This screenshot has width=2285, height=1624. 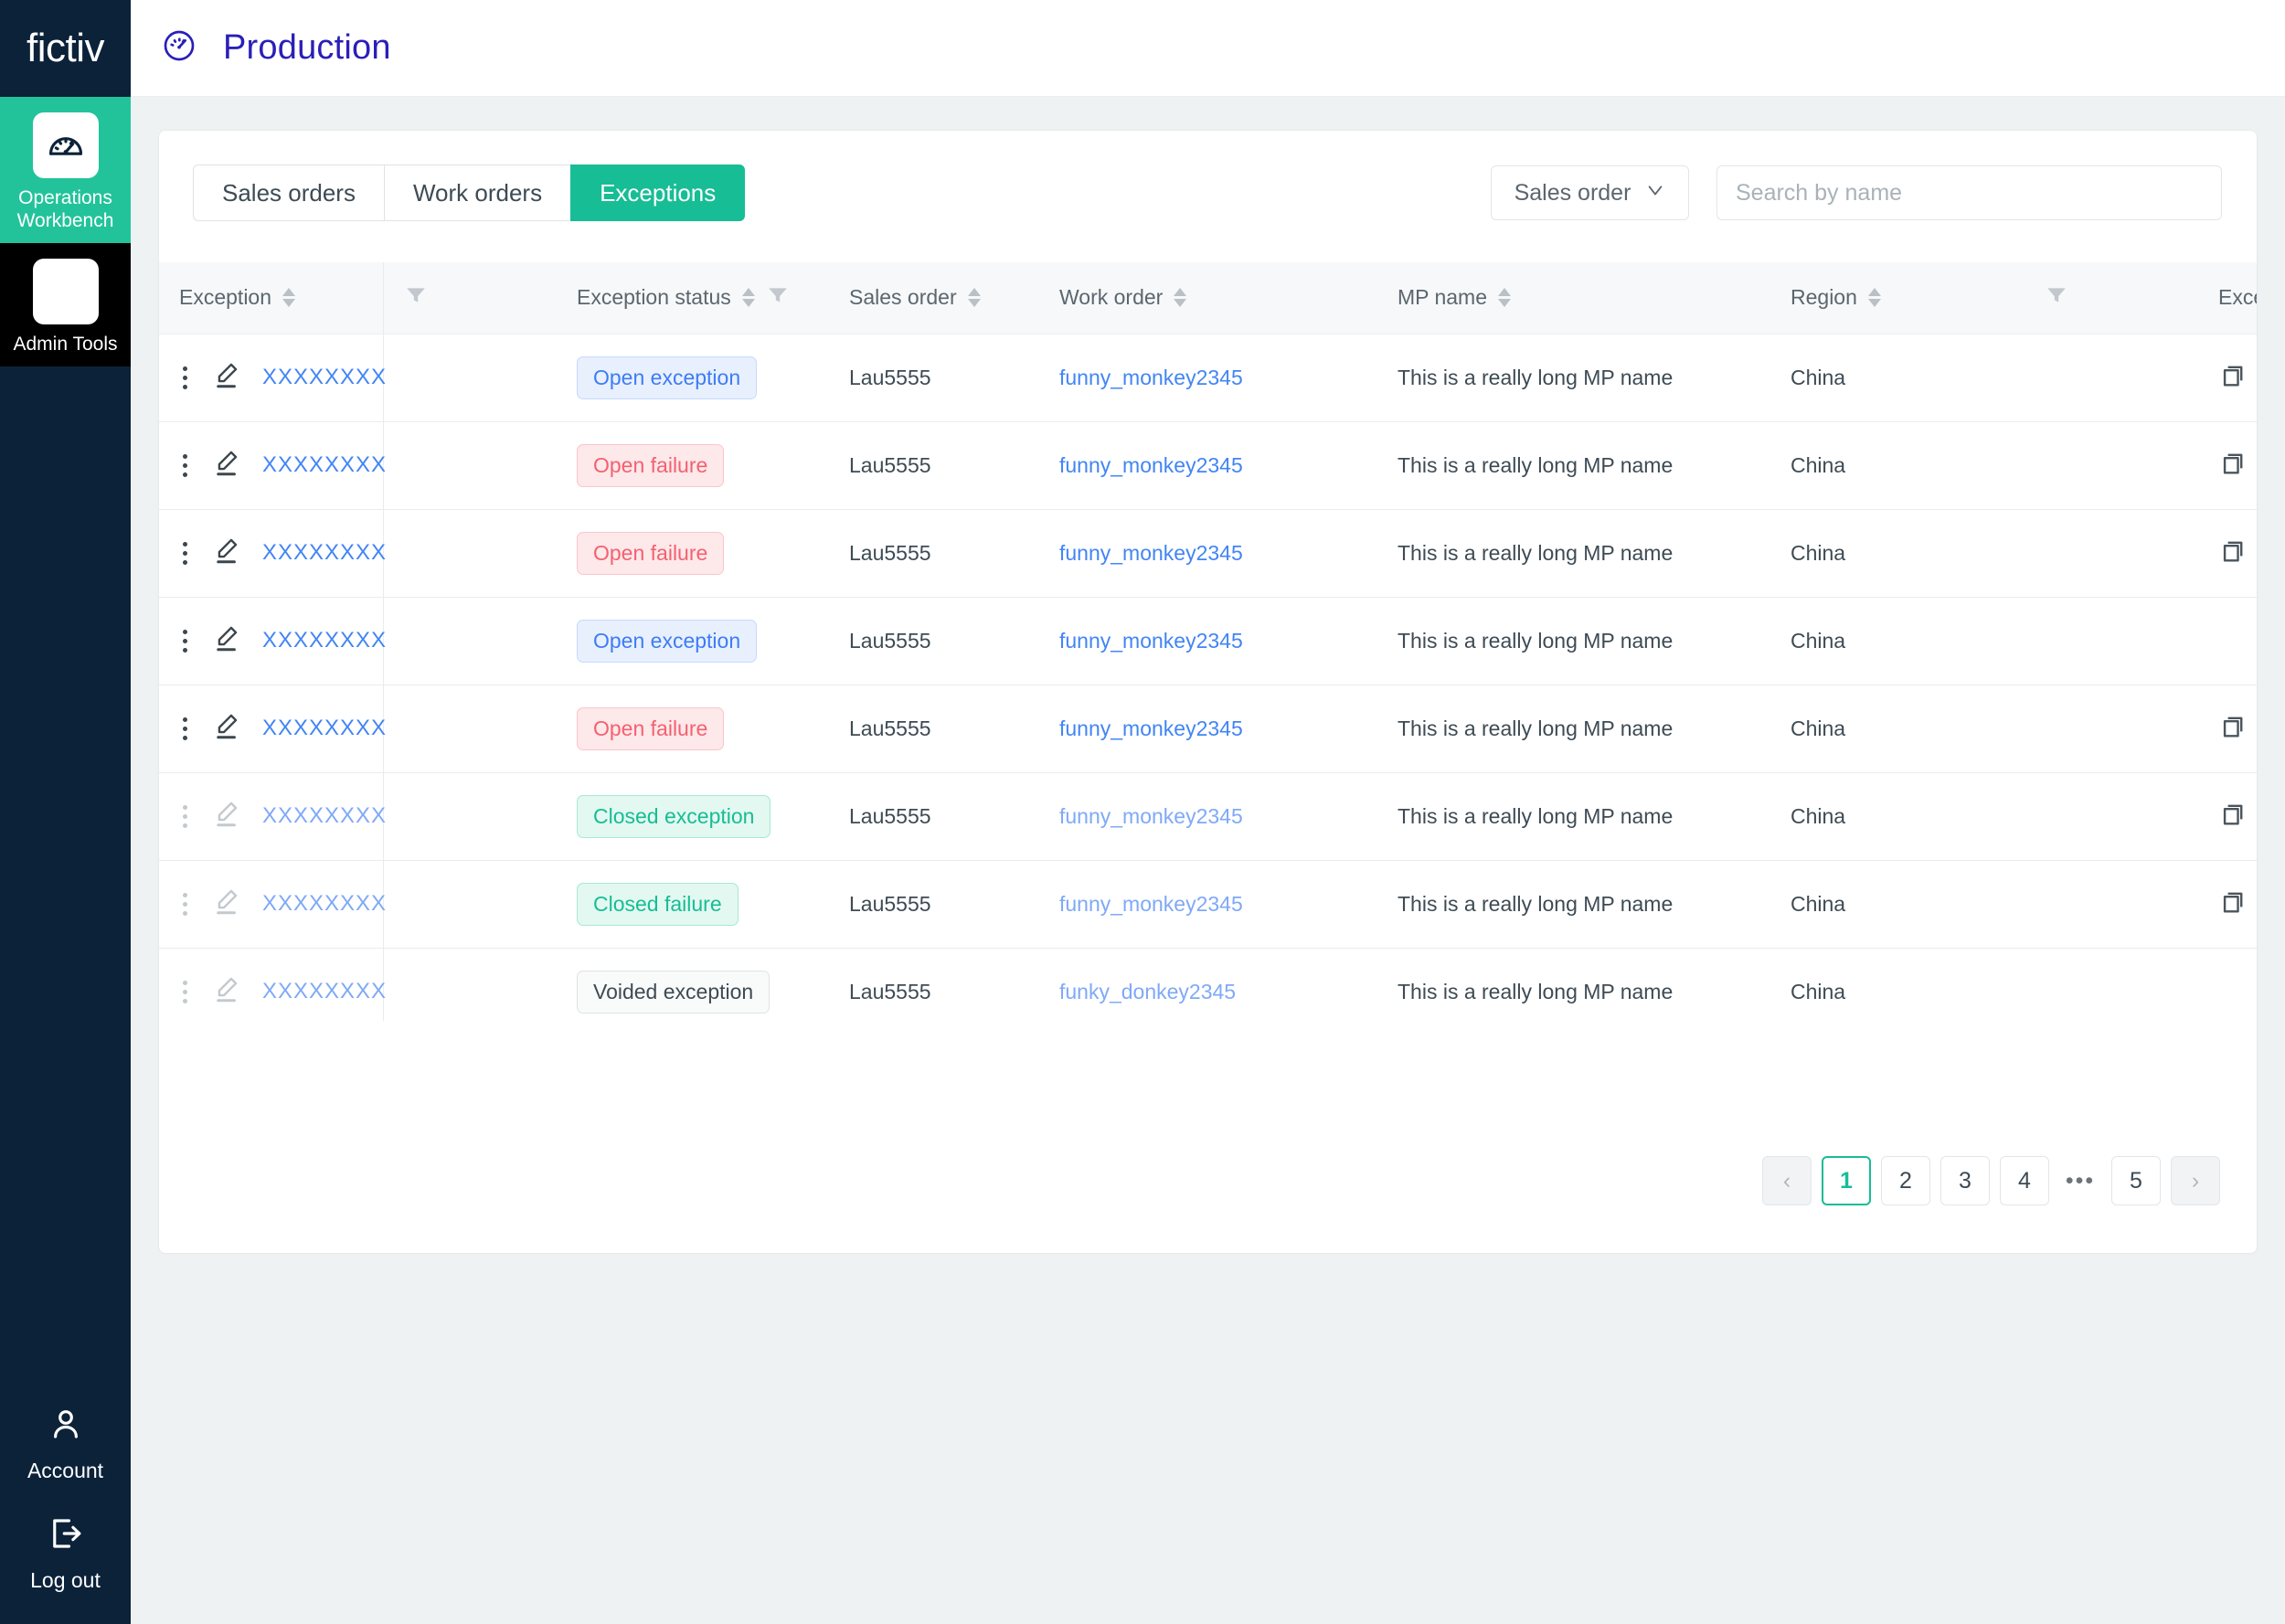 What do you see at coordinates (477, 193) in the screenshot?
I see `tab-work-orders: Work orders` at bounding box center [477, 193].